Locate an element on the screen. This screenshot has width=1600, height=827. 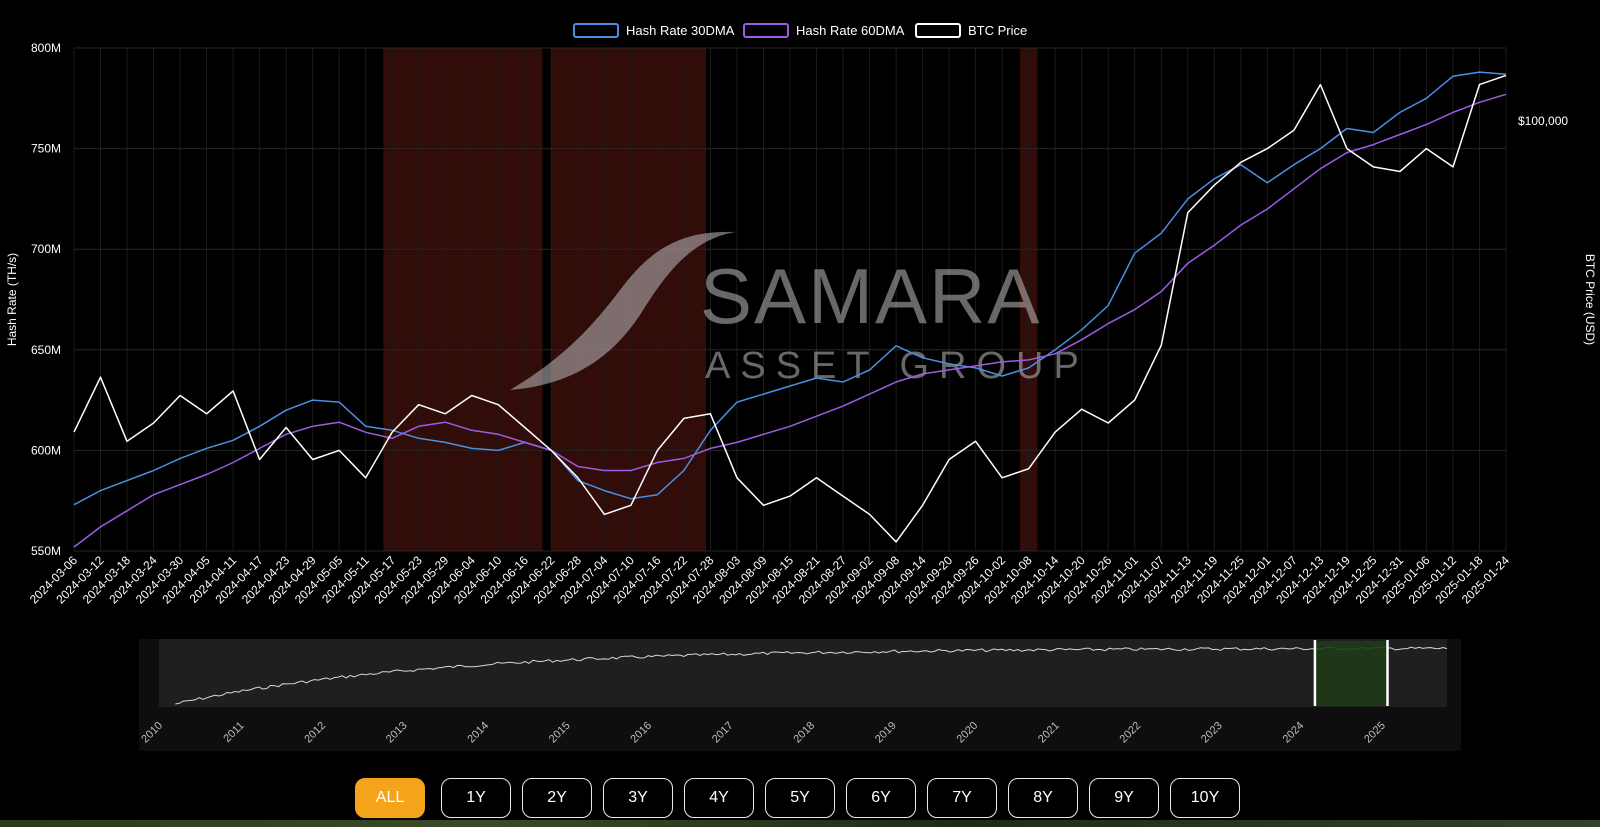
range-button-all: ALL is located at coordinates (390, 798).